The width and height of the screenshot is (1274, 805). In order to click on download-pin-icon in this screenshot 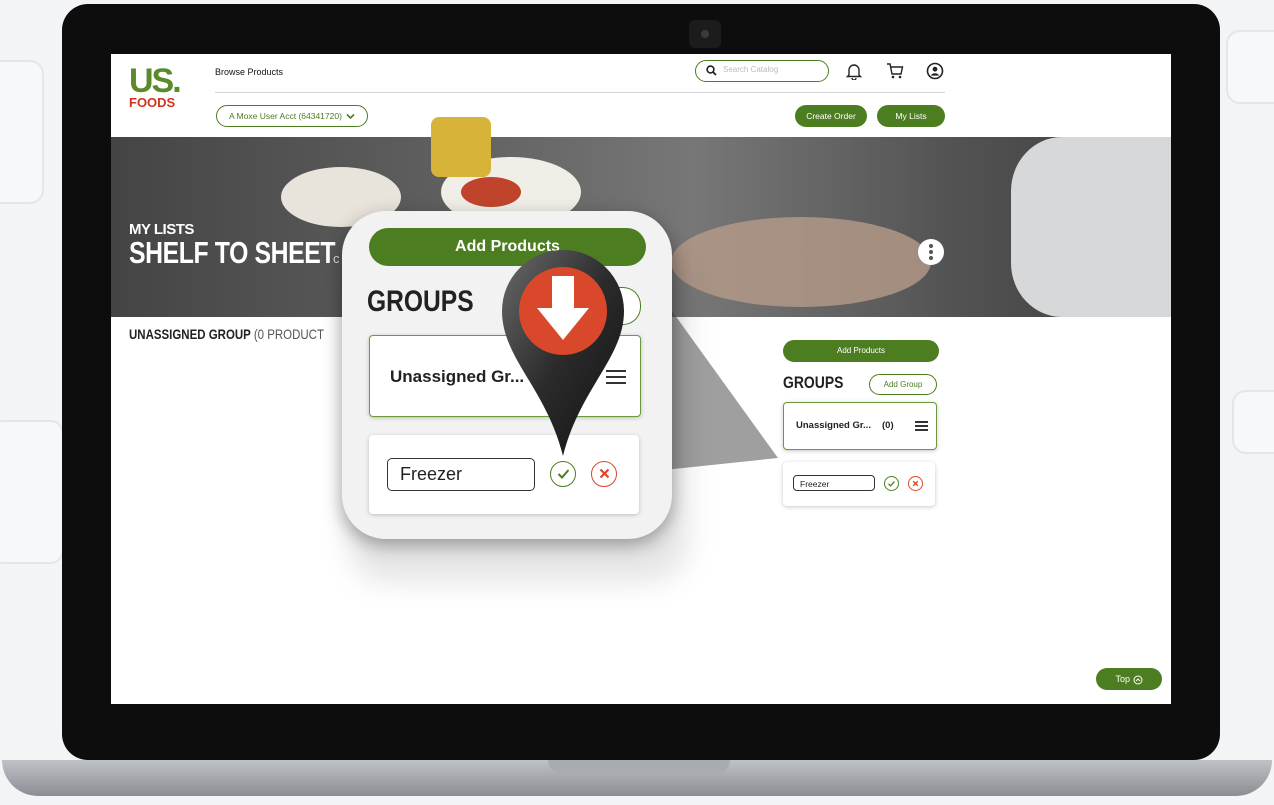, I will do `click(563, 353)`.